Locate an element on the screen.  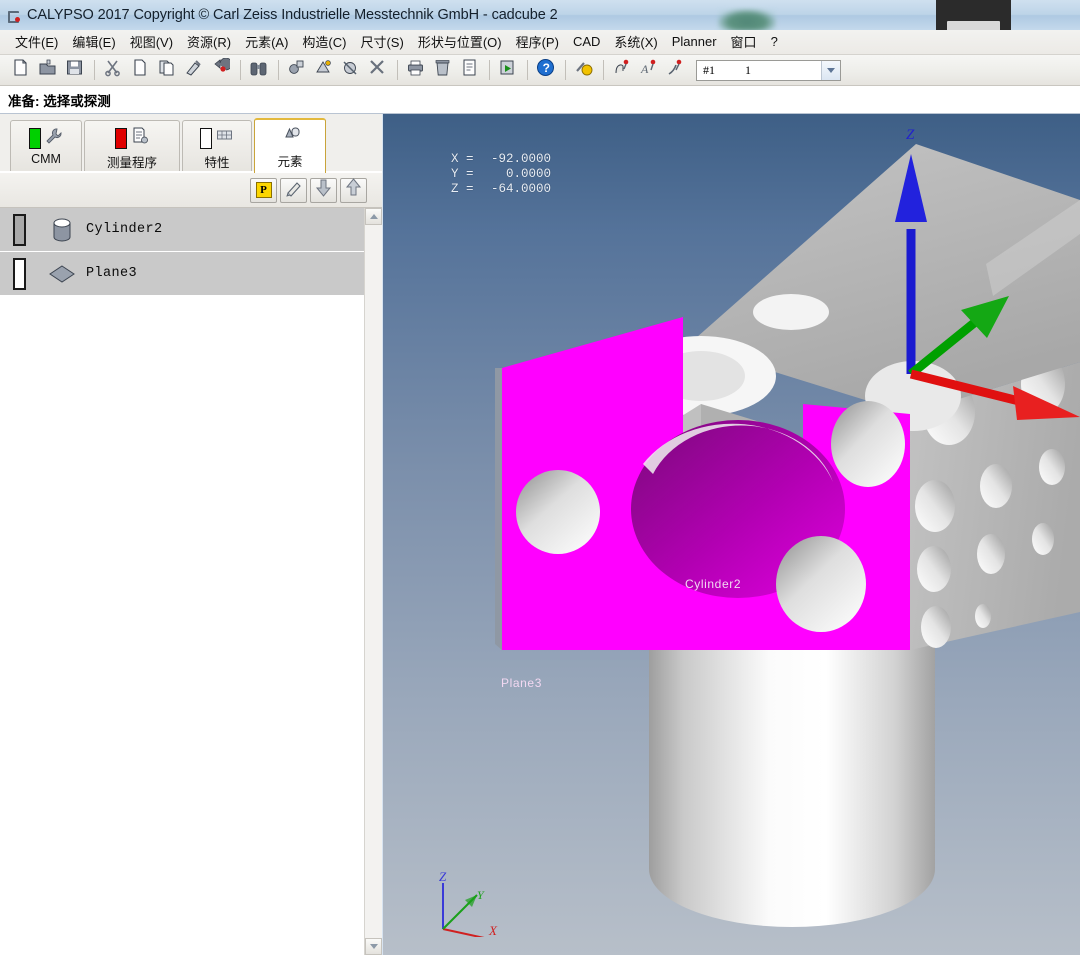
window-control-inner is located at coordinates (973, 25).